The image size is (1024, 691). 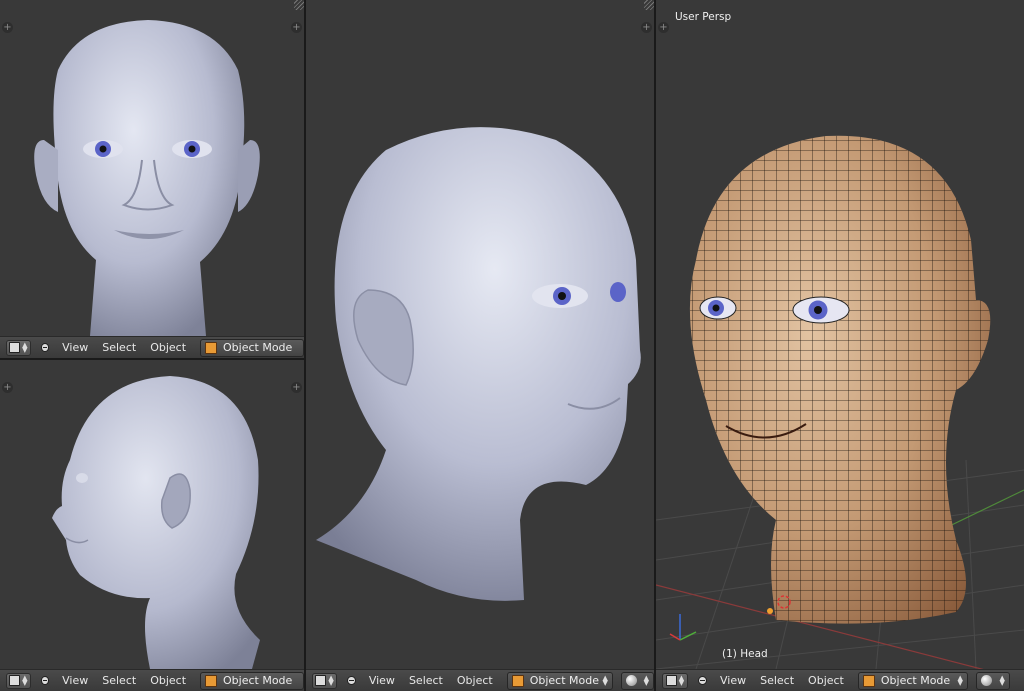 What do you see at coordinates (745, 654) in the screenshot?
I see `active-object-label: (1) Head` at bounding box center [745, 654].